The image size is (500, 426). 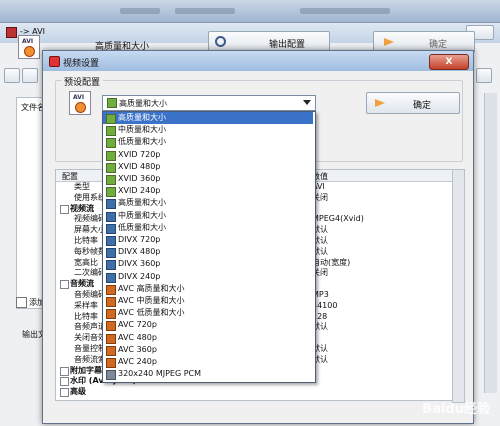 I want to click on dropdown-item: AVC 高质量和大小, so click(x=208, y=289).